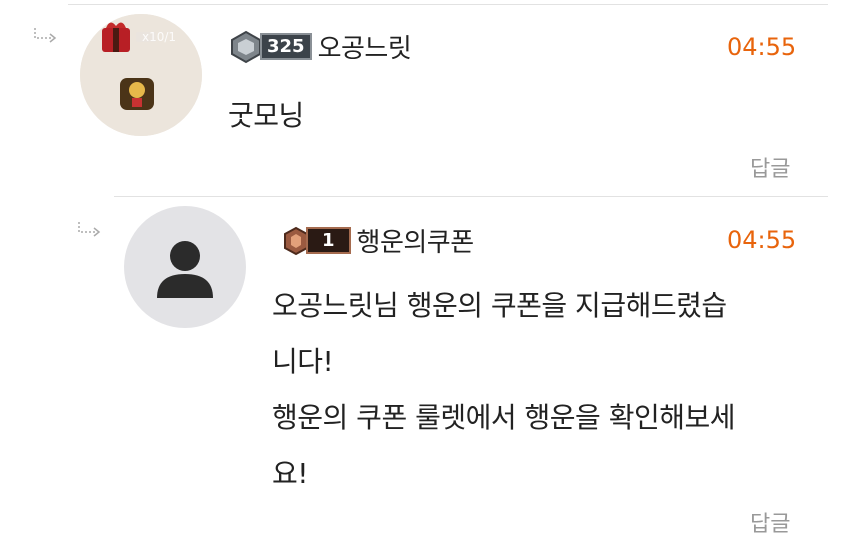 Image resolution: width=850 pixels, height=546 pixels. I want to click on comment-text-line: 행운의 쿠폰 룰렛에서 행운을 확인해보세, so click(504, 417).